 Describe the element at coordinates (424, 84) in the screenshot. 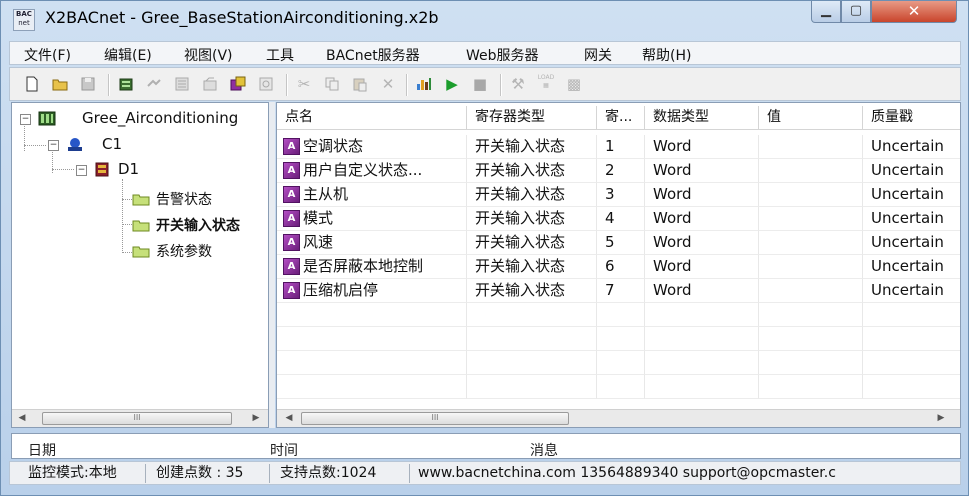

I see `monitor-icon` at that location.